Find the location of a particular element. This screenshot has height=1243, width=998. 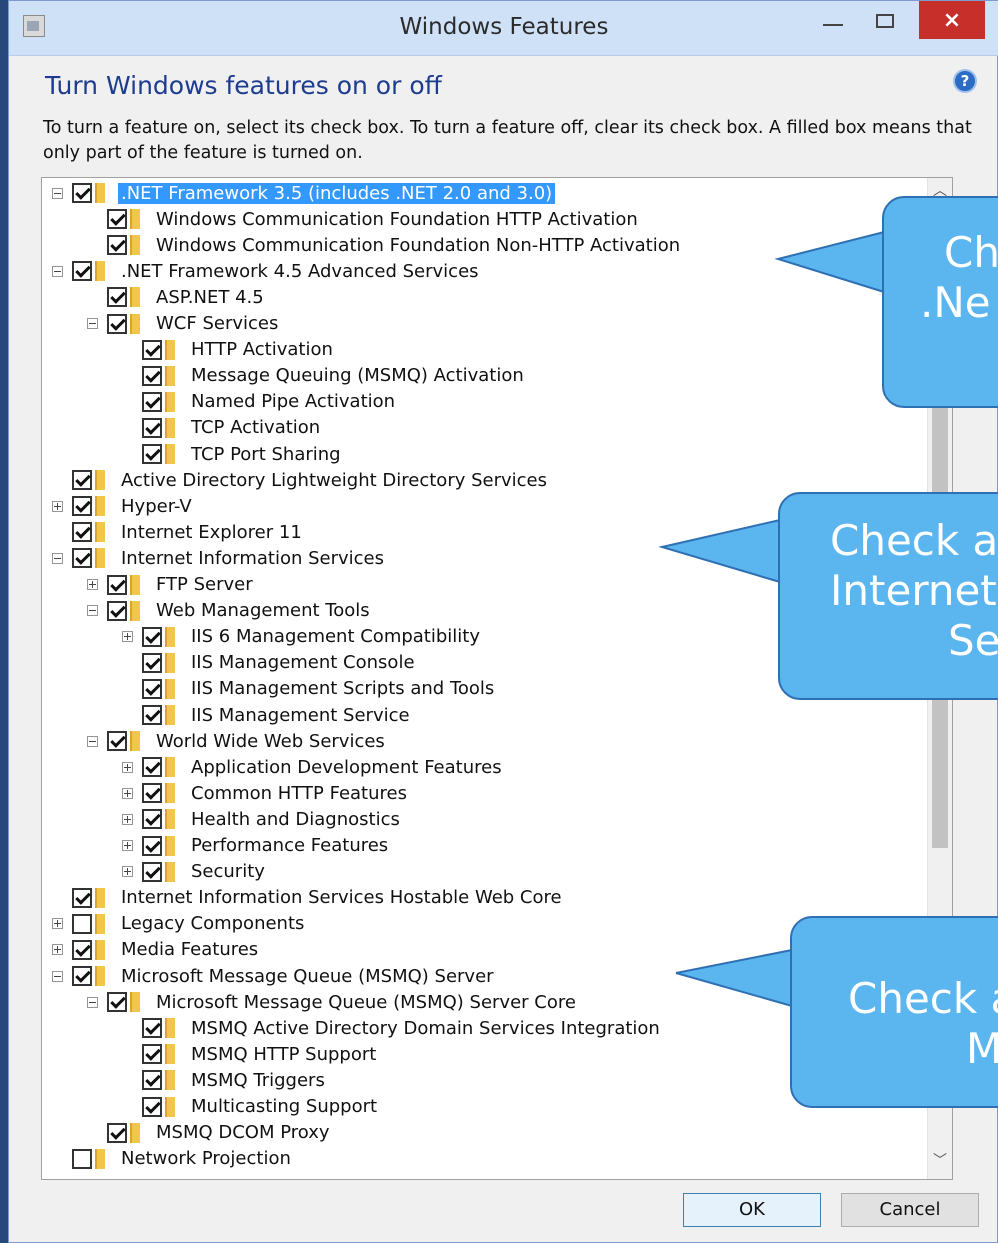

feature-row: HTTP Activation is located at coordinates (229, 350).